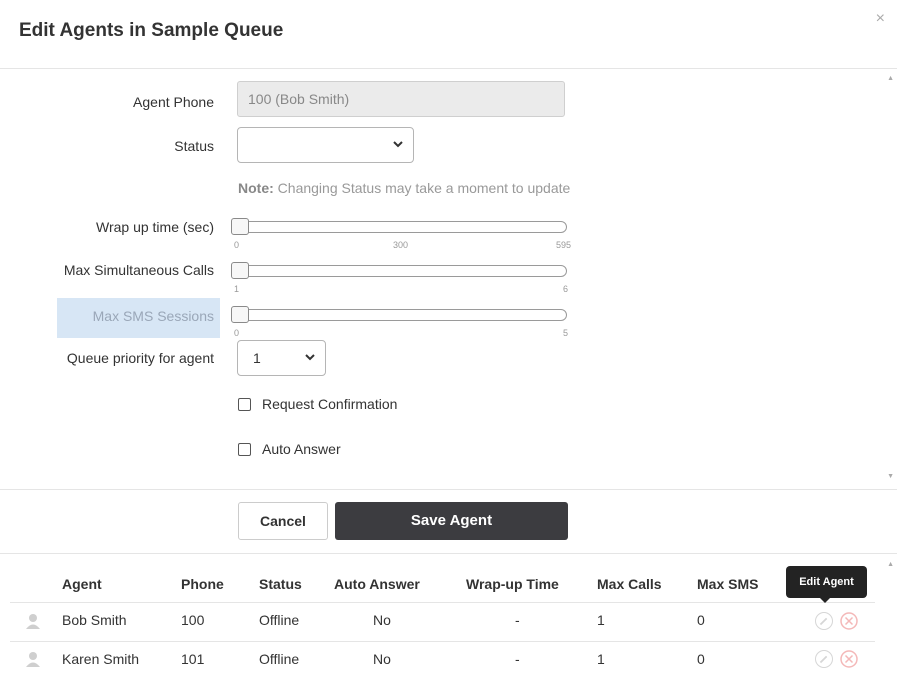 This screenshot has width=897, height=673. I want to click on wrap-tick-min: 0, so click(237, 245).